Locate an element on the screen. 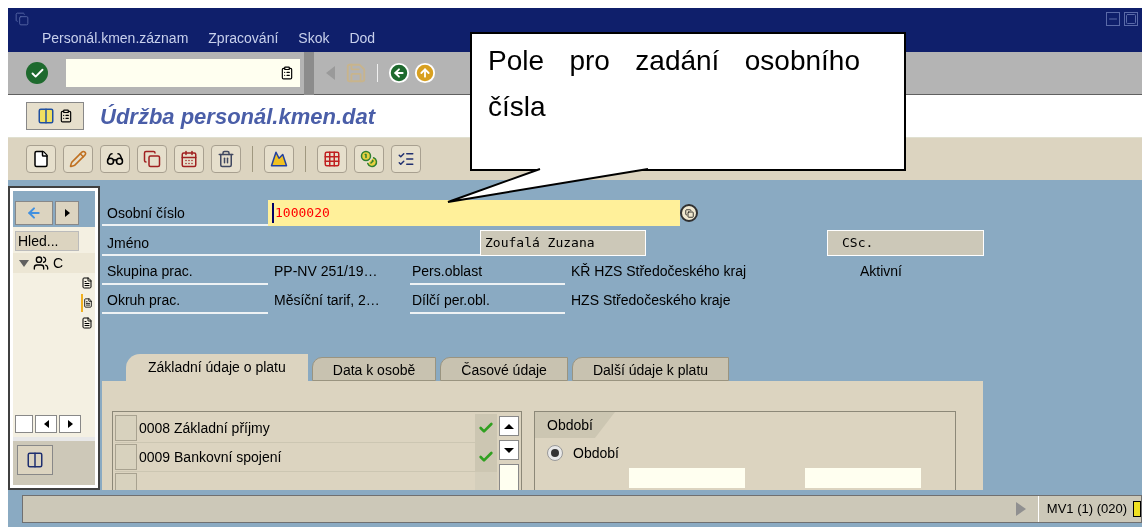 The width and height of the screenshot is (1142, 527). create-button is located at coordinates (41, 159).